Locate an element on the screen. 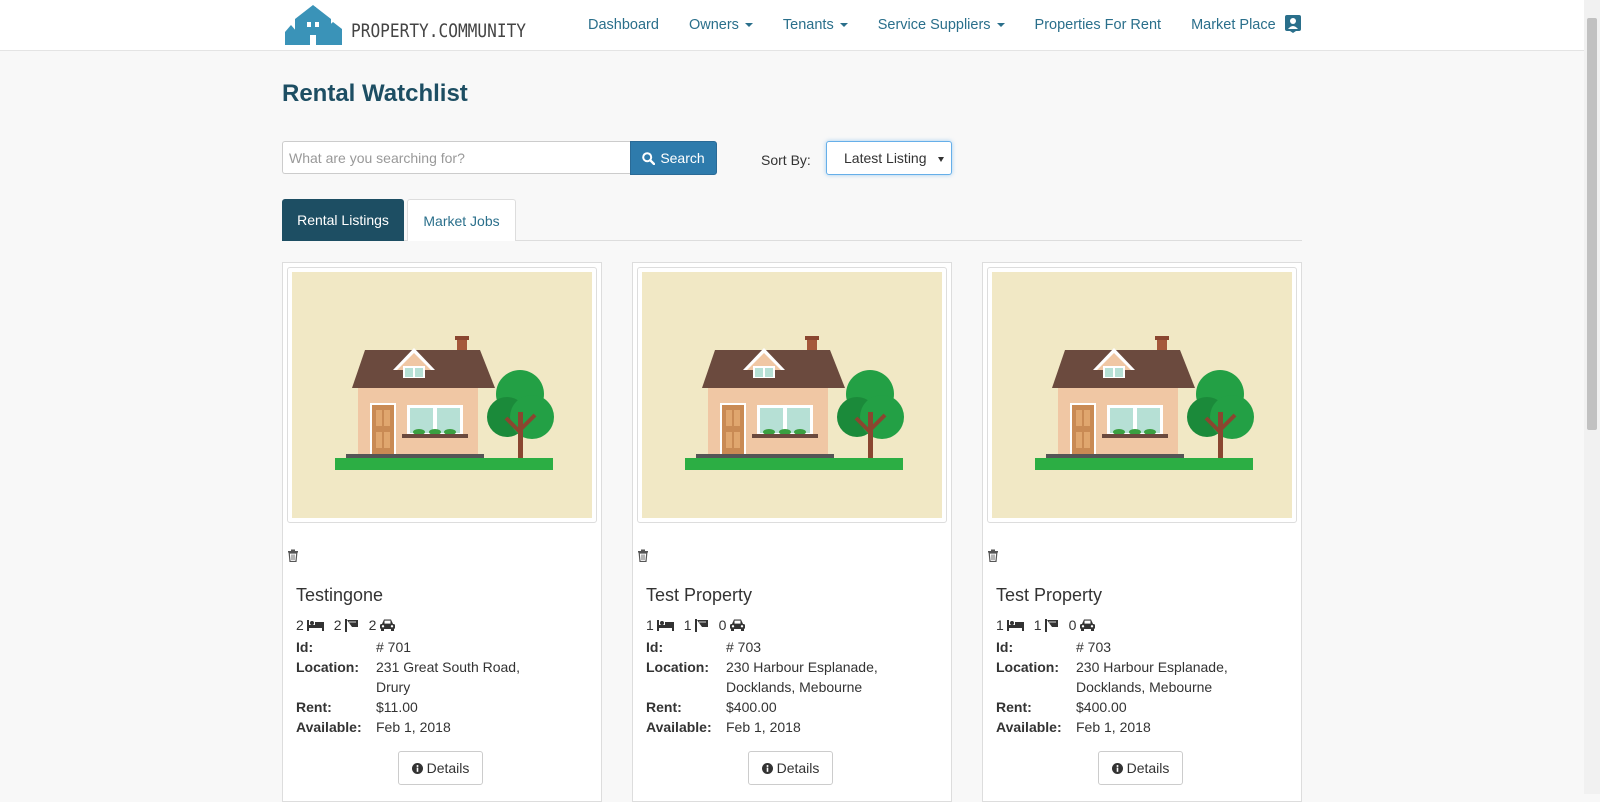  tab-label: Rental Listings is located at coordinates (343, 220).